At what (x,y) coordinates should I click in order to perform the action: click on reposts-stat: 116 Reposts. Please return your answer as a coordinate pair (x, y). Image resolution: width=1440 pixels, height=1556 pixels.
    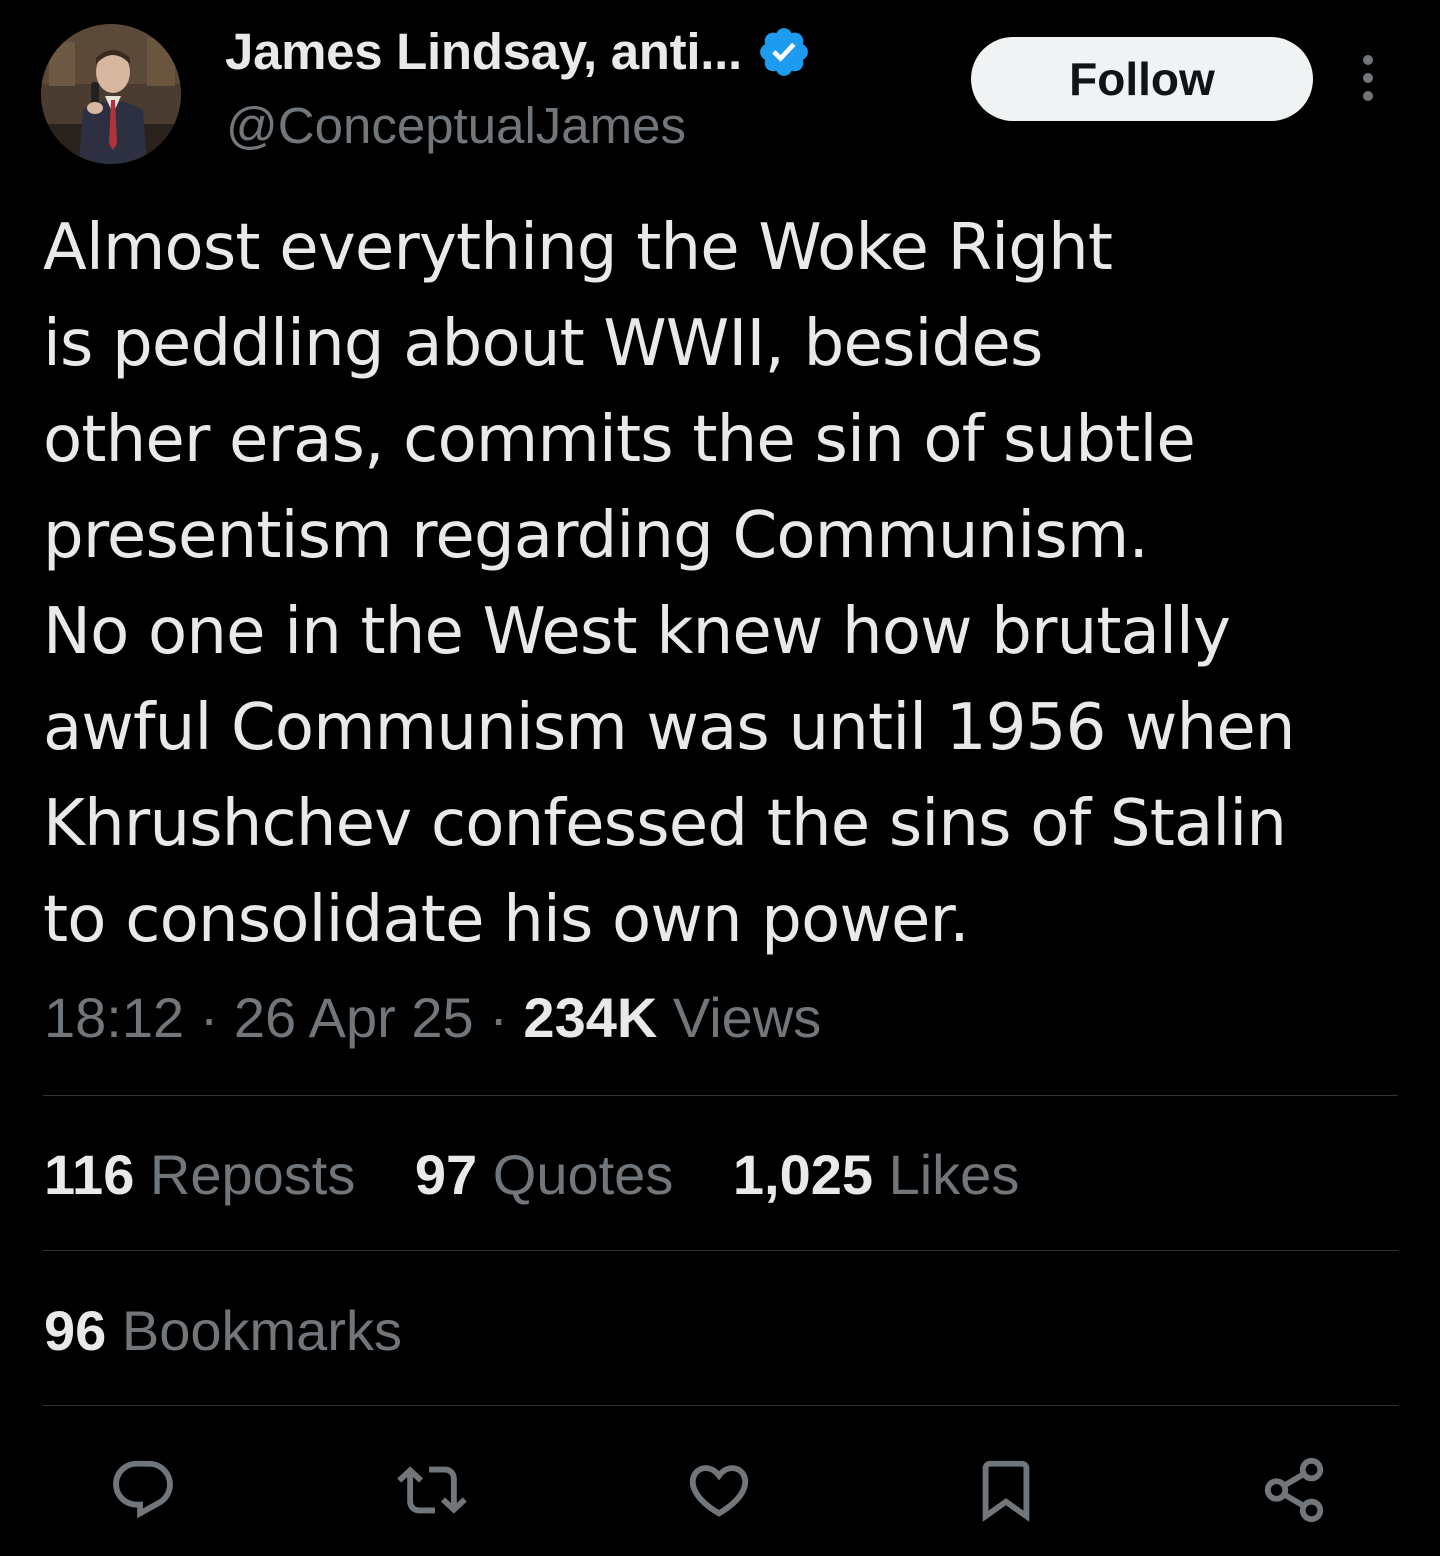
    Looking at the image, I should click on (199, 1174).